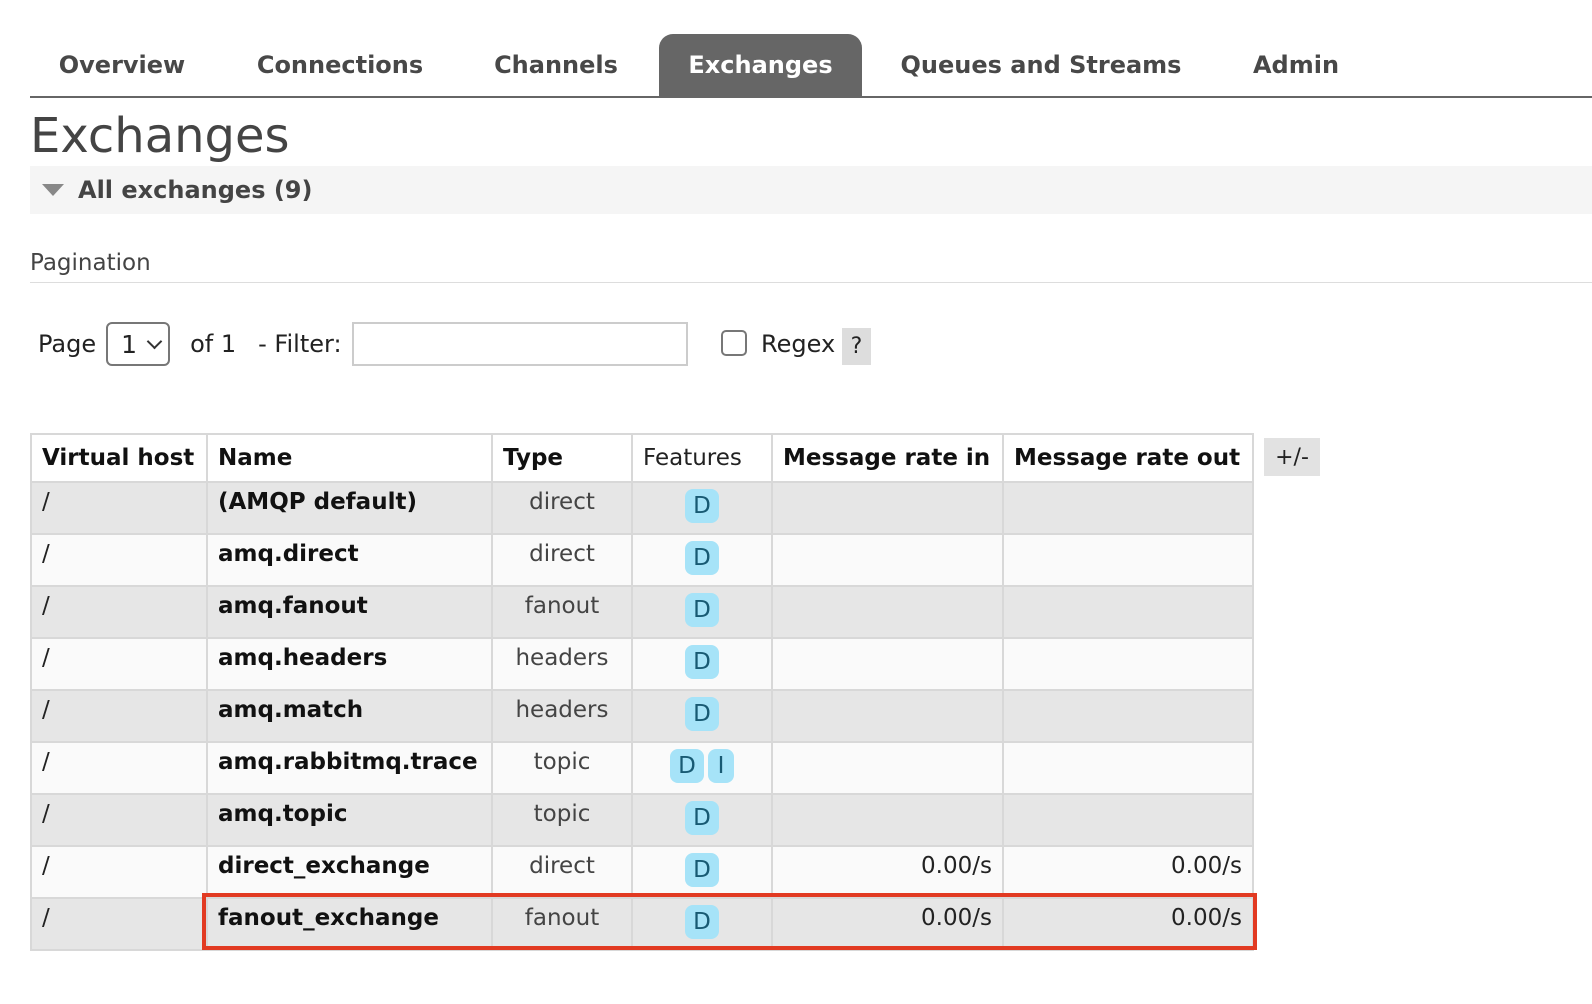 This screenshot has width=1592, height=1004. Describe the element at coordinates (798, 344) in the screenshot. I see `regex-label: Regex` at that location.